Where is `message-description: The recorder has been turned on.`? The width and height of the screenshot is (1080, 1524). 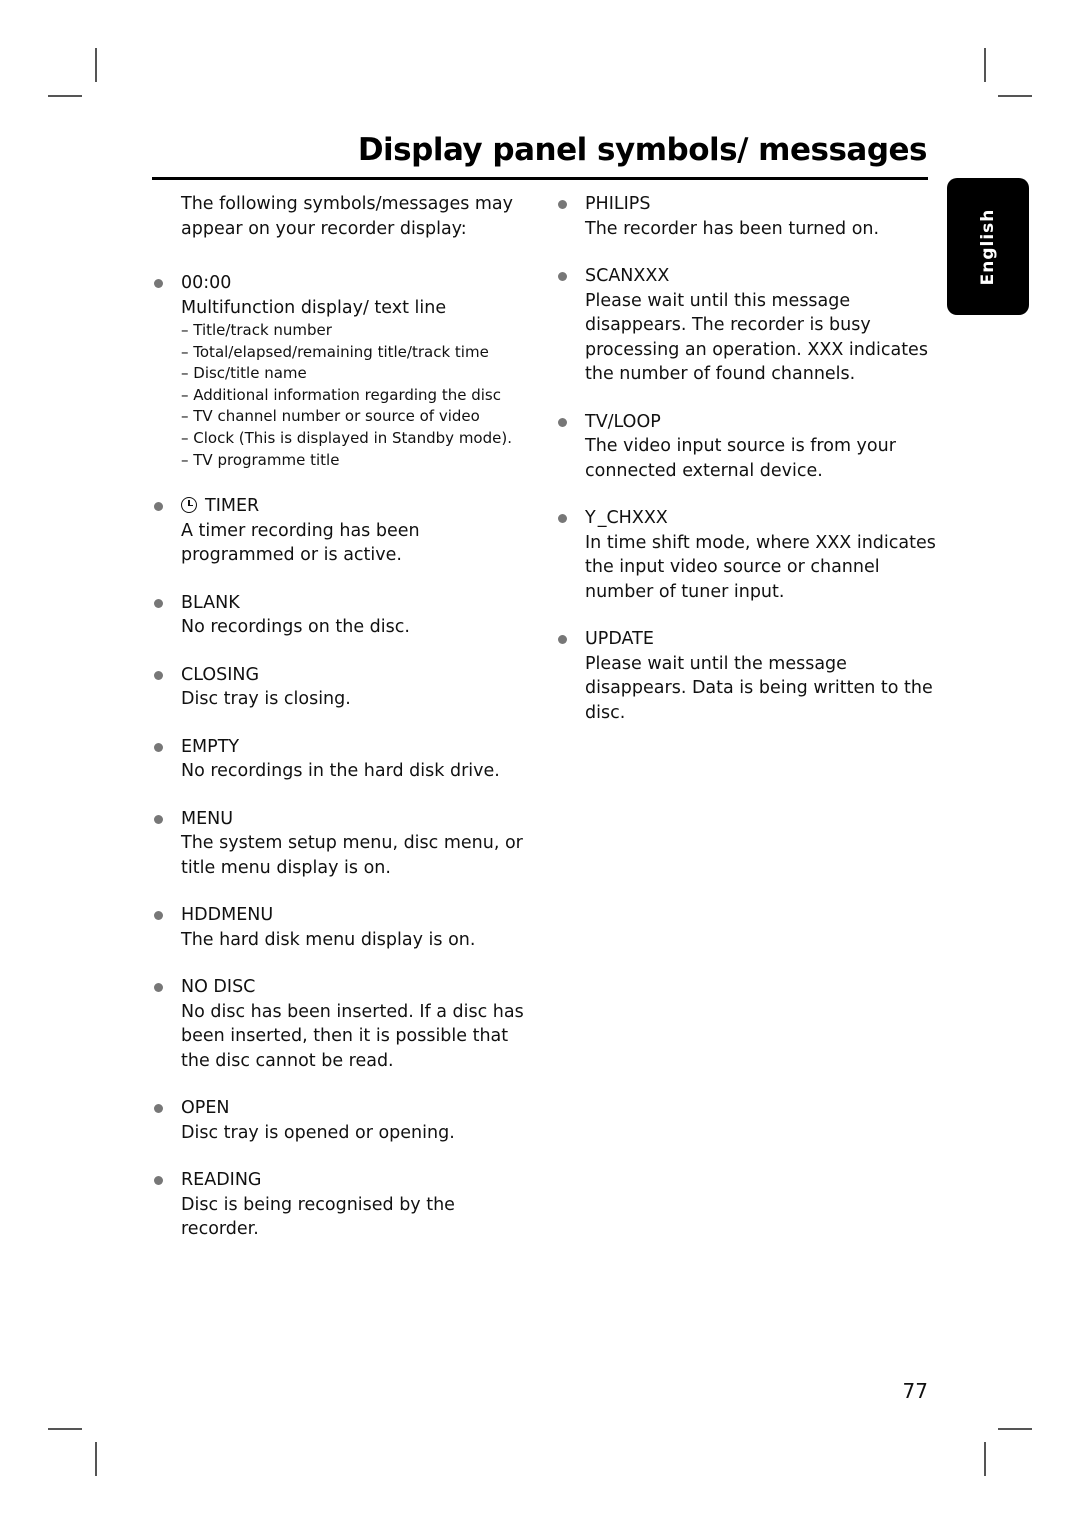 message-description: The recorder has been turned on. is located at coordinates (732, 228).